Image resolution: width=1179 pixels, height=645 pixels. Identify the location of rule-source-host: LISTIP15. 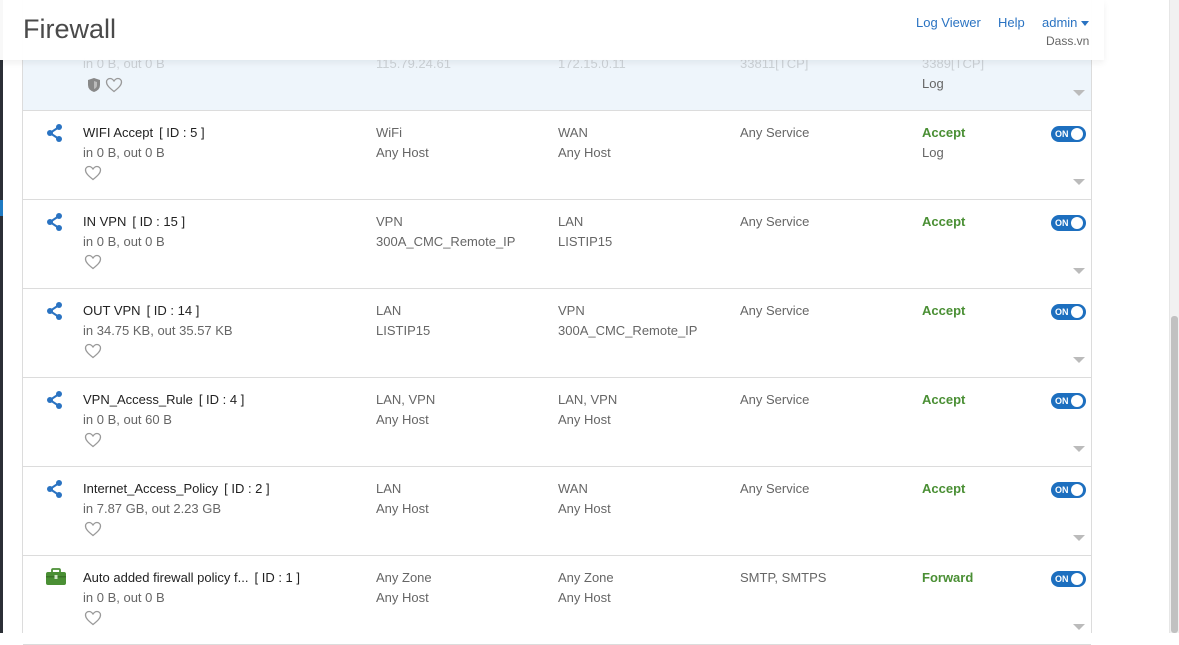
(403, 330).